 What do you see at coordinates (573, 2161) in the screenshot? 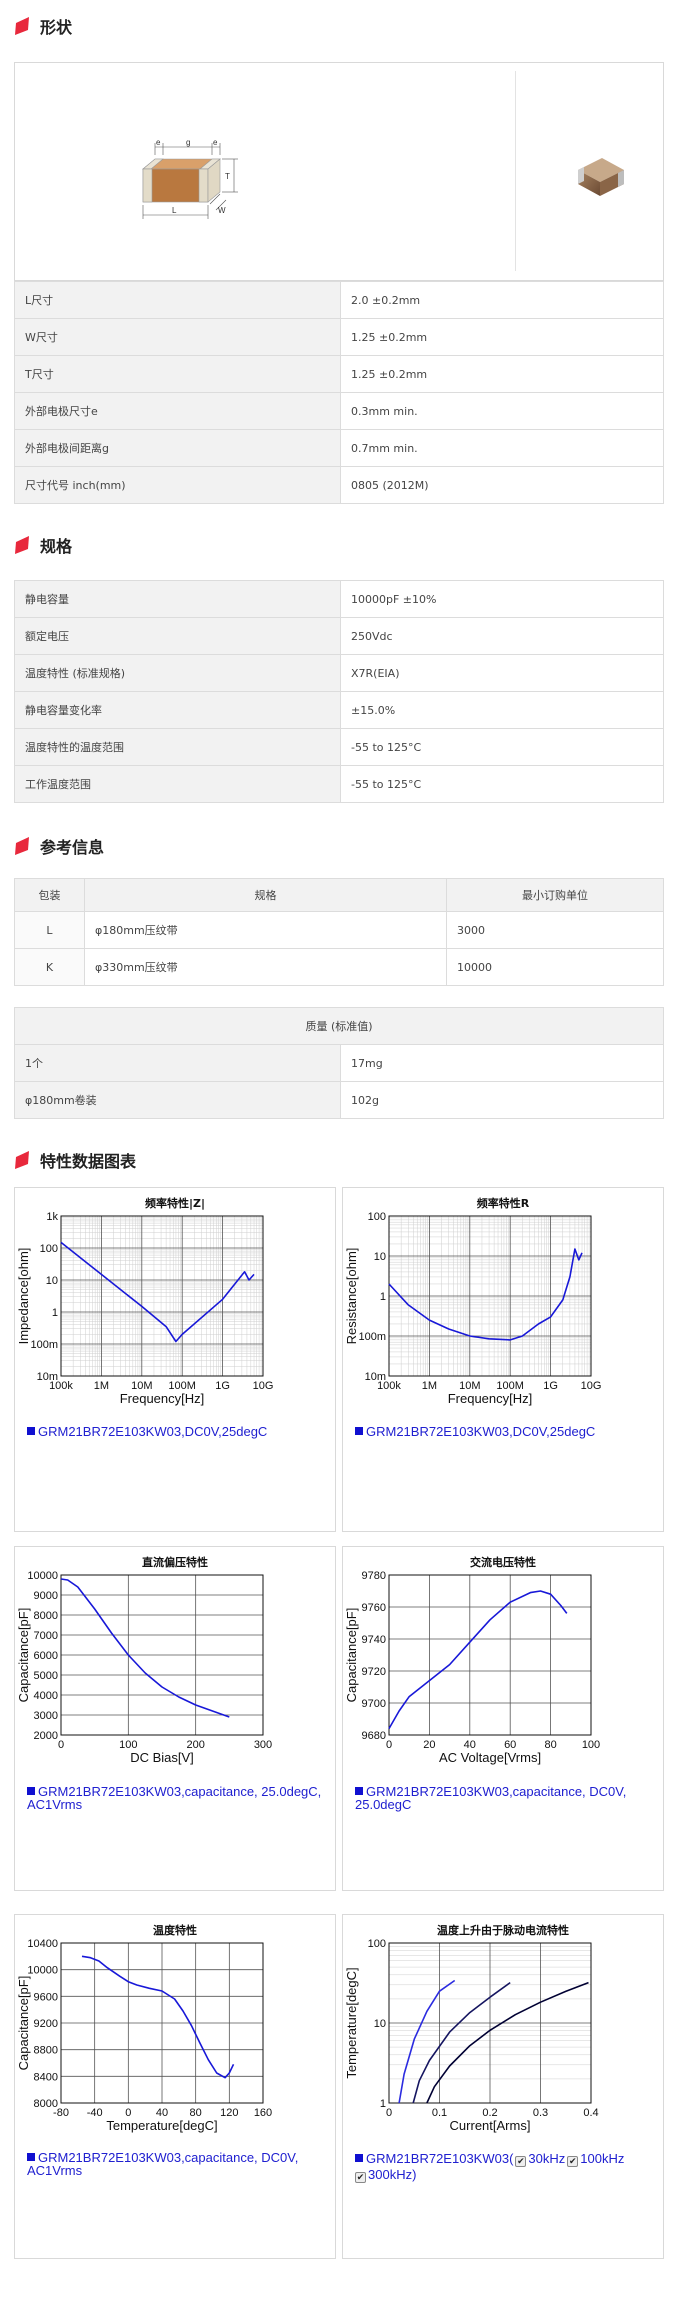
I see `checkbox-100khz: ✔` at bounding box center [573, 2161].